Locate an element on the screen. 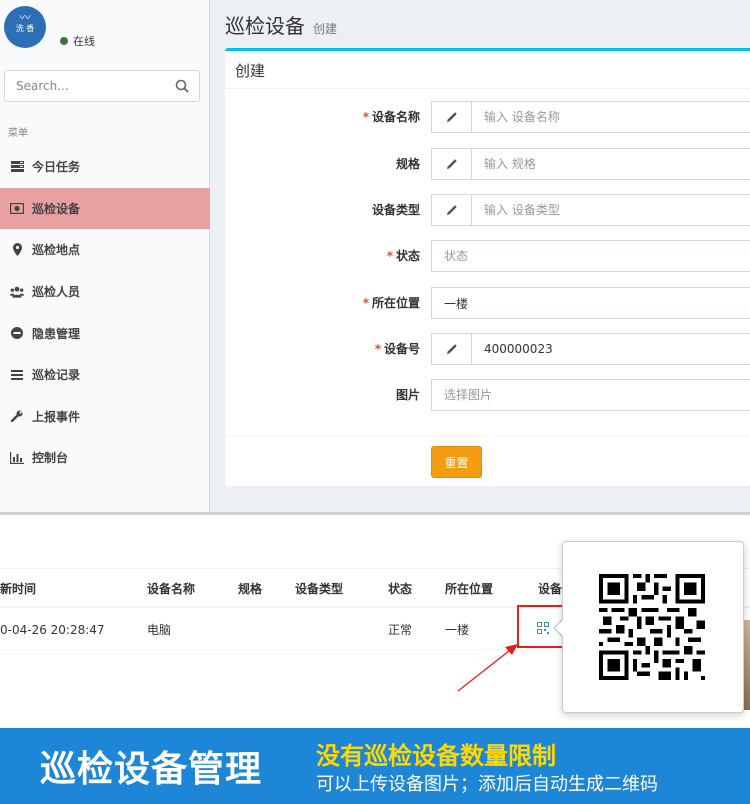  promo-banner: 巡检设备管理 没有巡检设备数量限制 可以上传设备图片；添加后自动生成二维码 is located at coordinates (375, 766).